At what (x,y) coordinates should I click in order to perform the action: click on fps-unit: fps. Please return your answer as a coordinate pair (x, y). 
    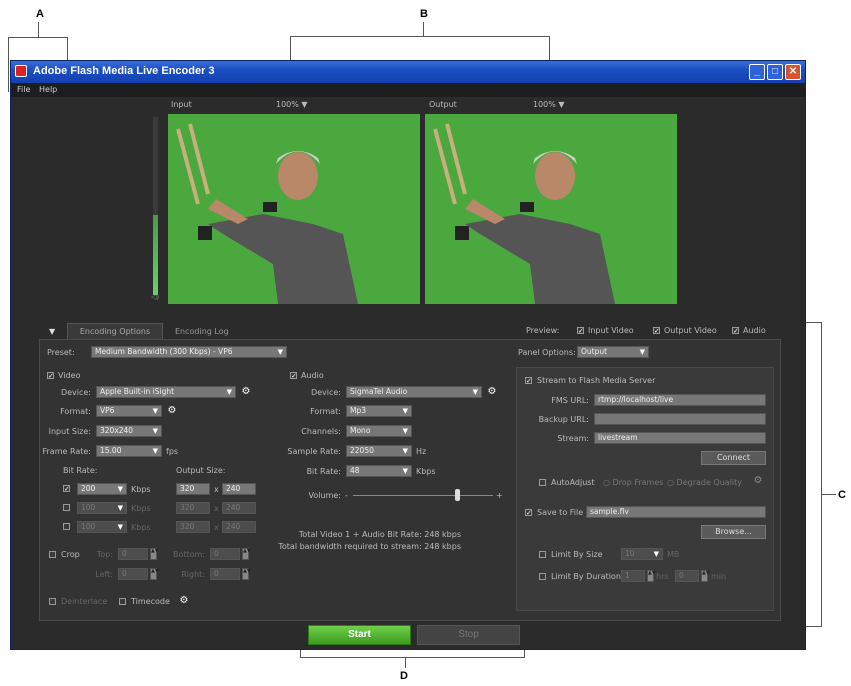
    Looking at the image, I should click on (172, 451).